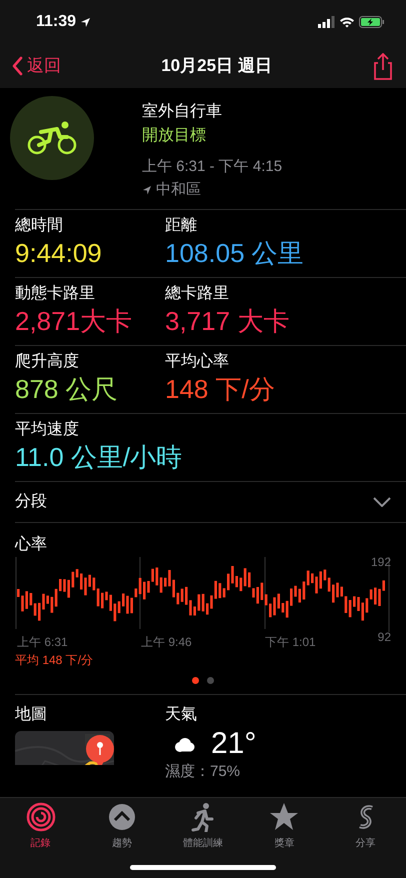  I want to click on stat-label: 平均速度, so click(47, 430).